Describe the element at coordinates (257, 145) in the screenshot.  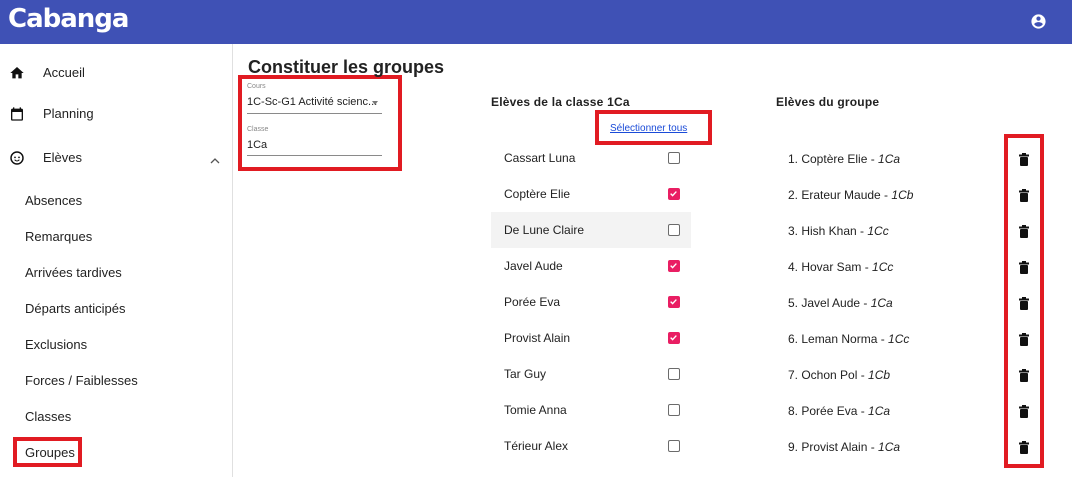
I see `classe-field-value: 1Ca` at that location.